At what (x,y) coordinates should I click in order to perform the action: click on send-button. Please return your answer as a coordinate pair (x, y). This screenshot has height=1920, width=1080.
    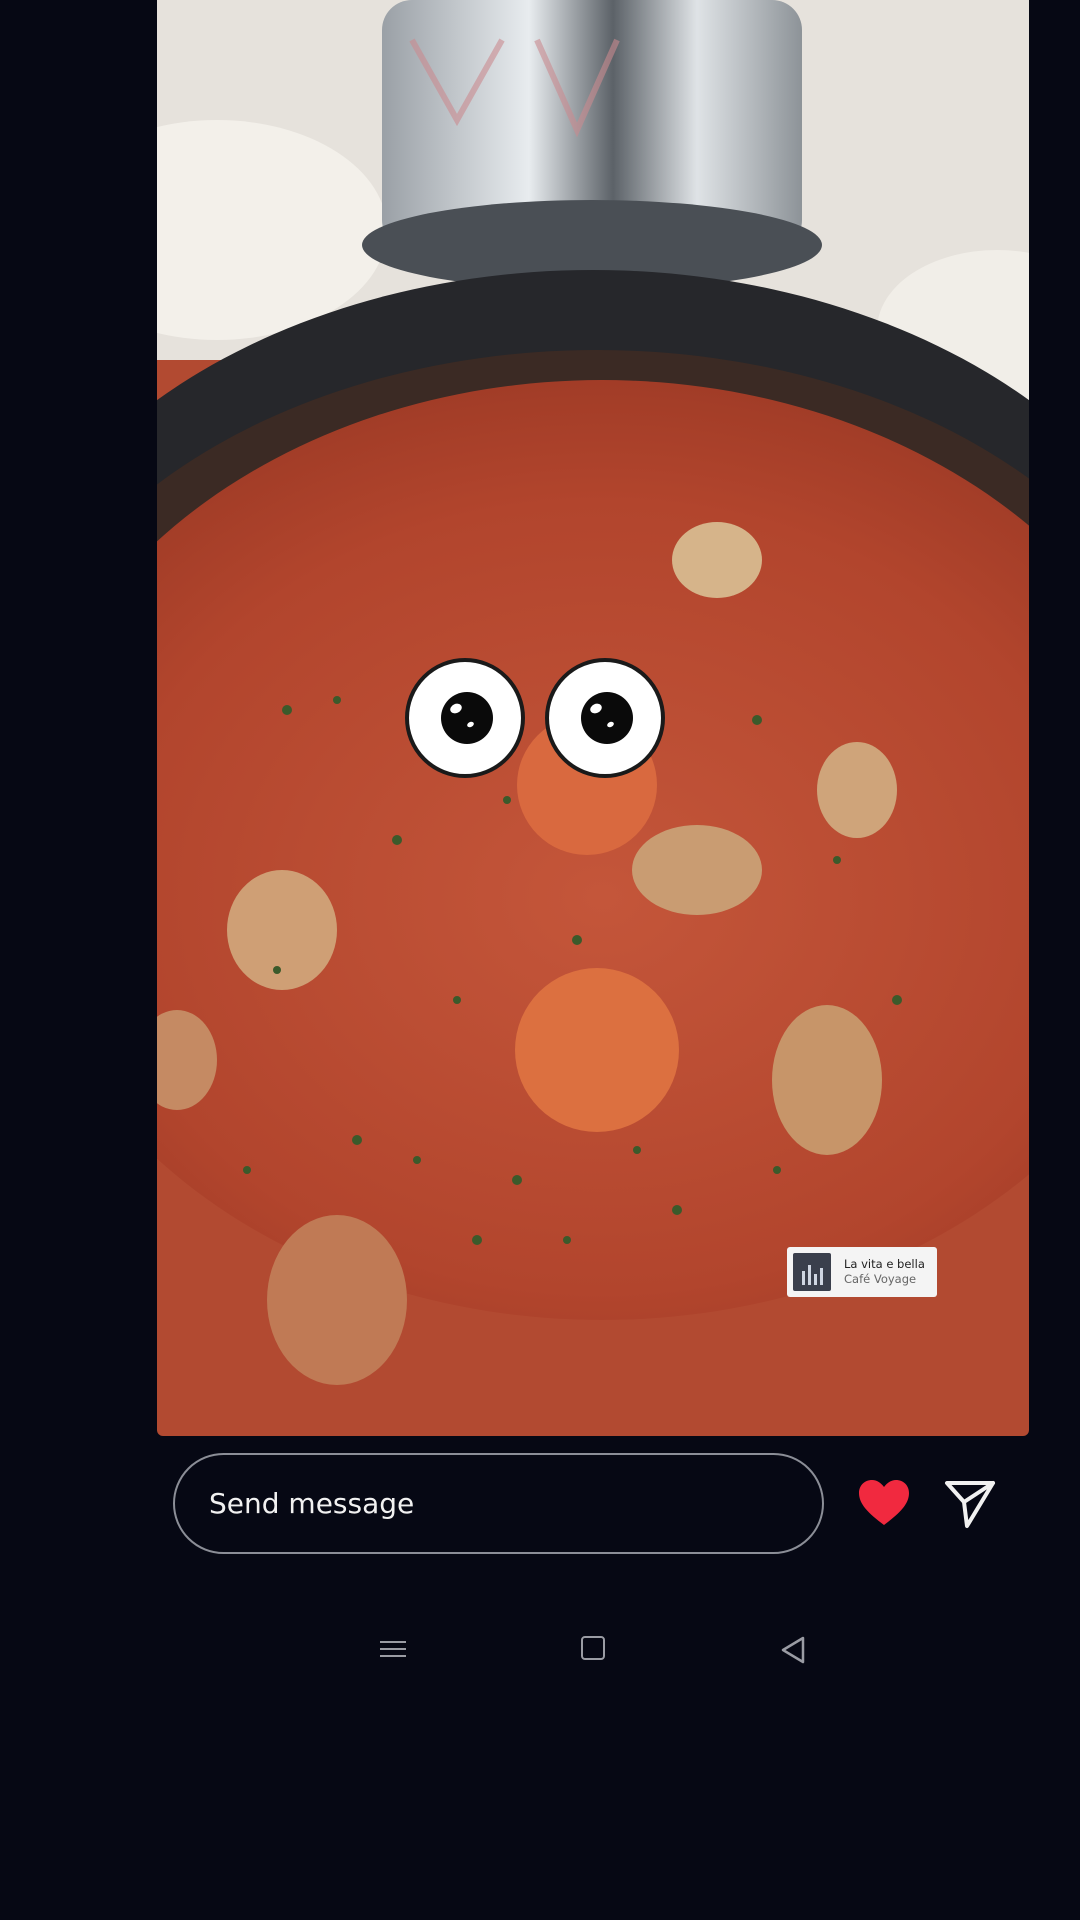
    Looking at the image, I should click on (970, 1504).